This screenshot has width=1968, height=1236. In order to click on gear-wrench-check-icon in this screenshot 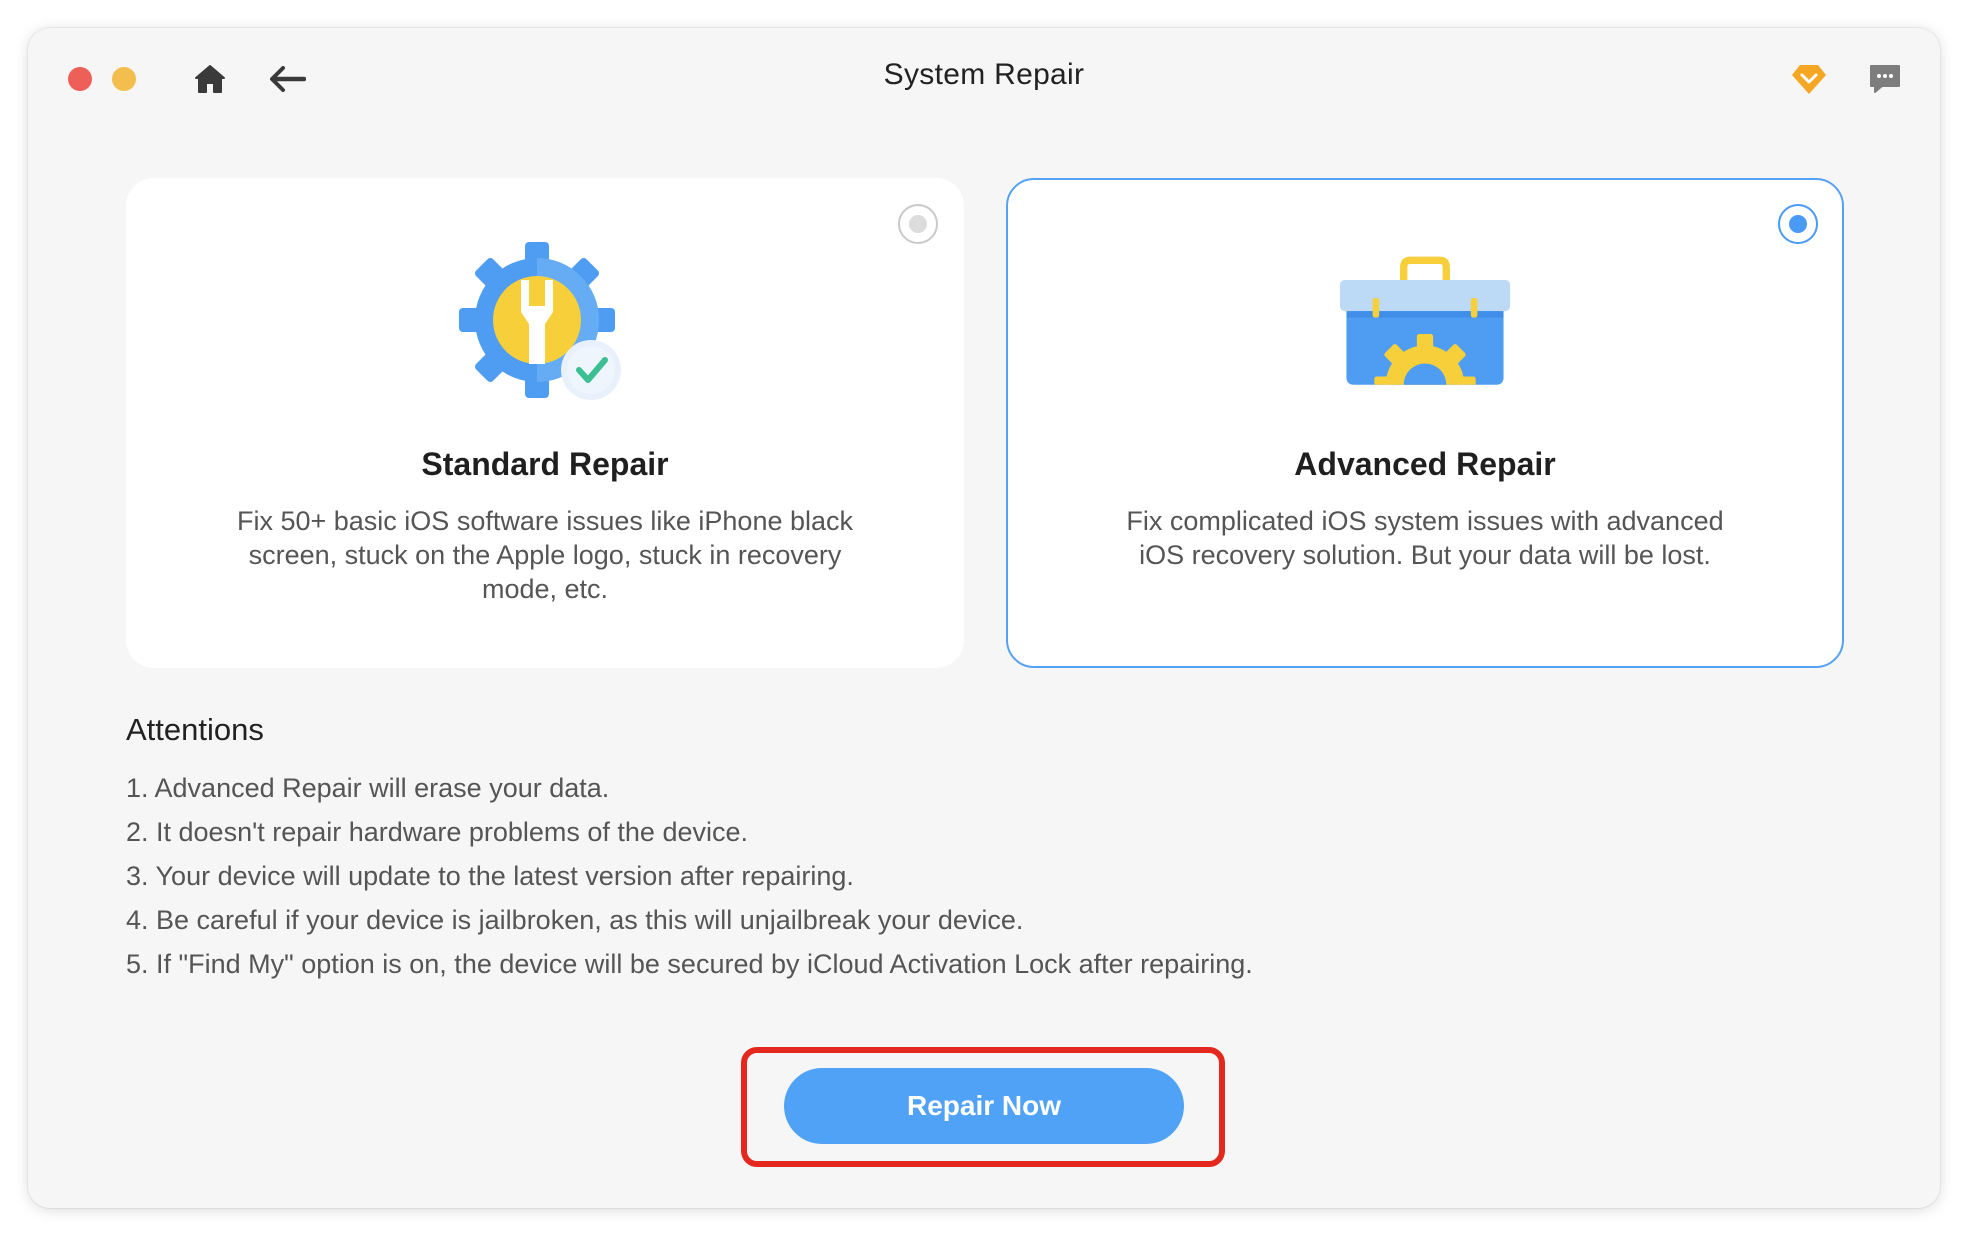, I will do `click(540, 321)`.